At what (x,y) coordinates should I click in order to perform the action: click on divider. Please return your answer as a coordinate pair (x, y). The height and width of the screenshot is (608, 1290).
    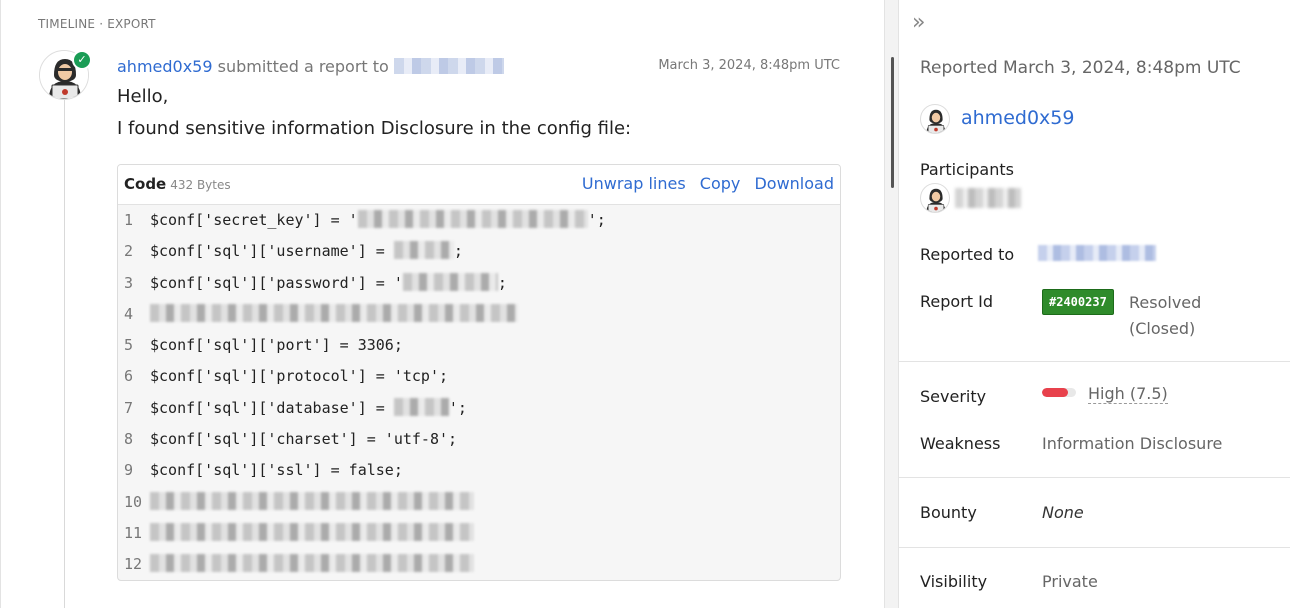
    Looking at the image, I should click on (1094, 547).